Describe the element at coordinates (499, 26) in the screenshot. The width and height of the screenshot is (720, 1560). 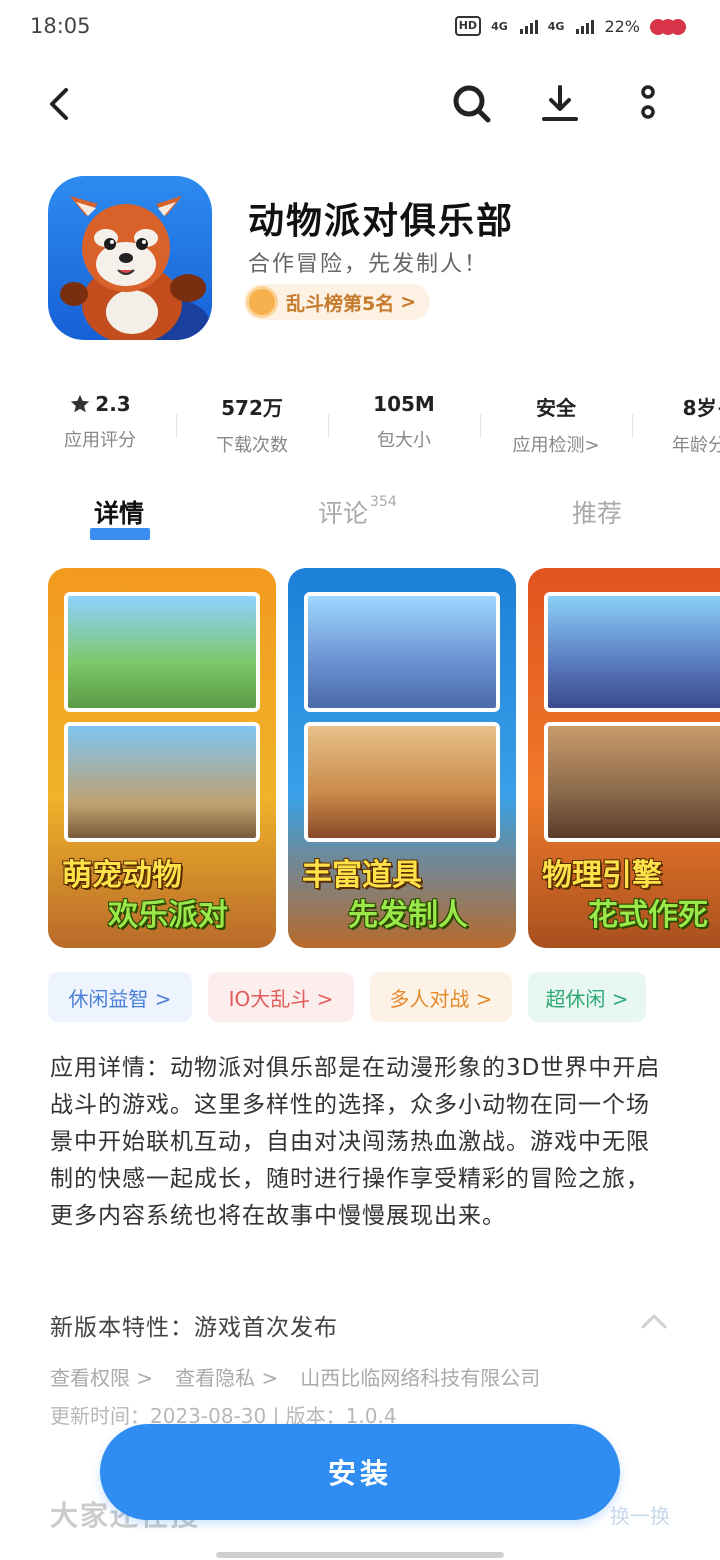
I see `network-label-1: 4G` at that location.